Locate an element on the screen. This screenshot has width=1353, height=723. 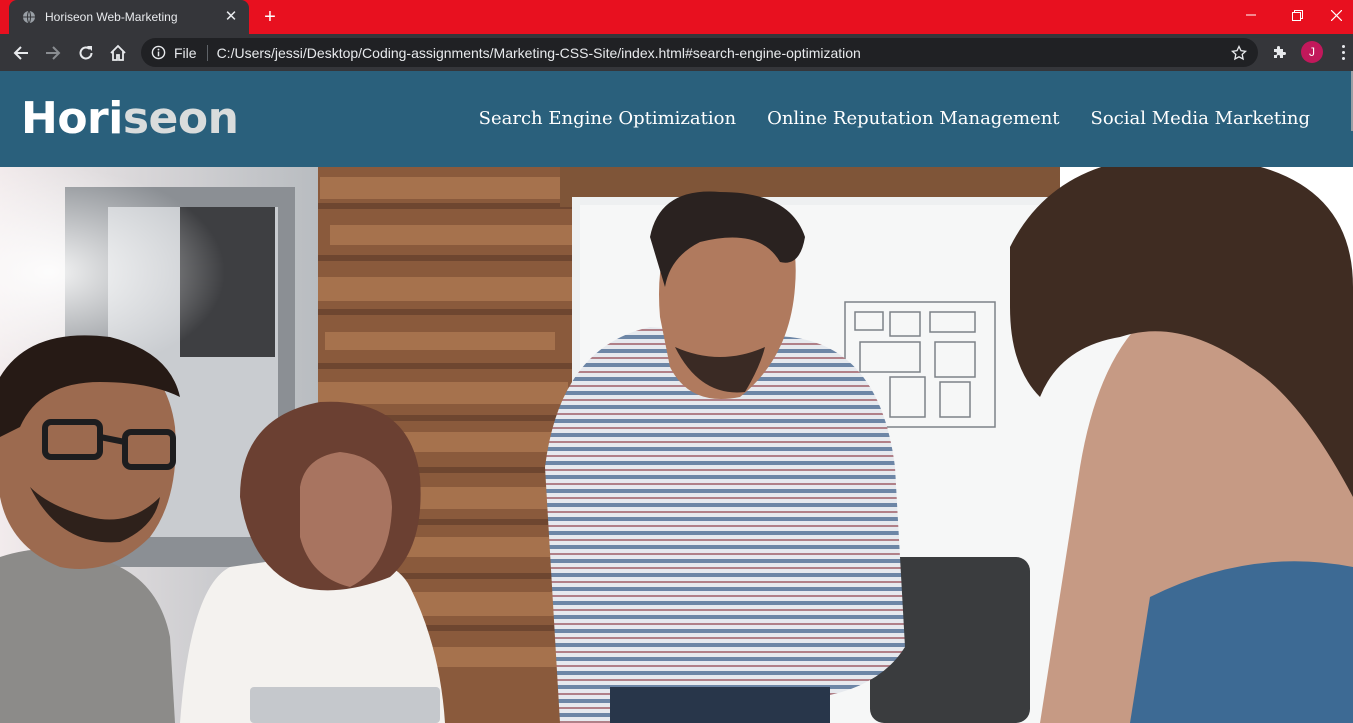
address-separator is located at coordinates (207, 52).